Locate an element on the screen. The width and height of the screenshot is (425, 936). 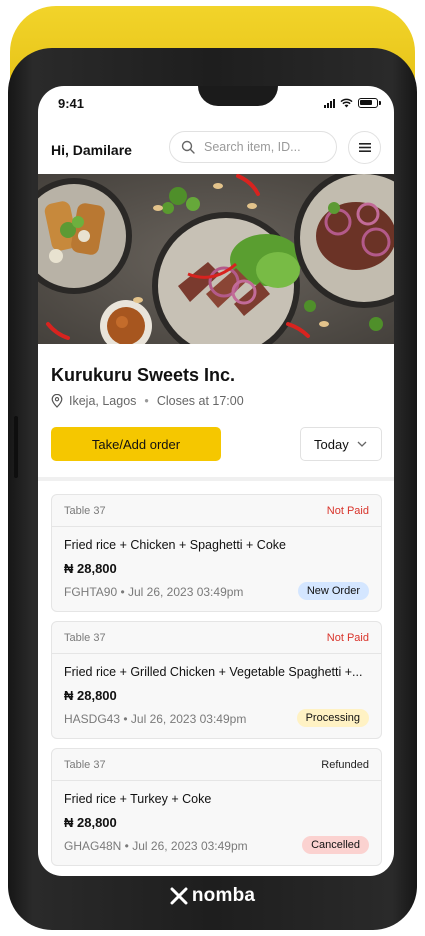
cellular-signal-icon is located at coordinates (329, 103).